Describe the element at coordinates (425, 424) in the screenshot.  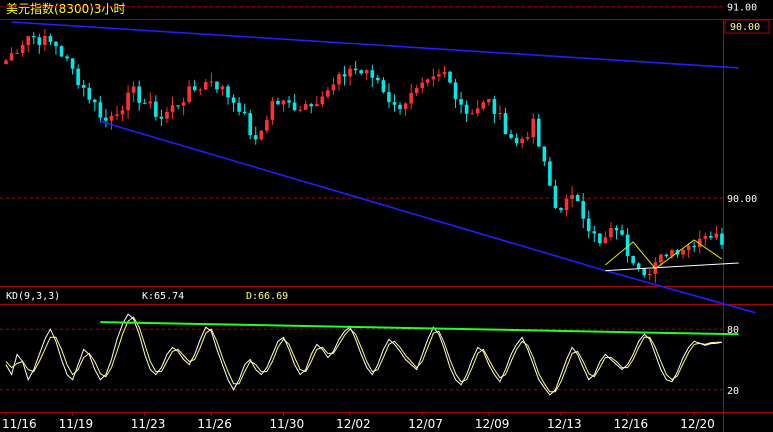
I see `x-tick-label: 12/07` at that location.